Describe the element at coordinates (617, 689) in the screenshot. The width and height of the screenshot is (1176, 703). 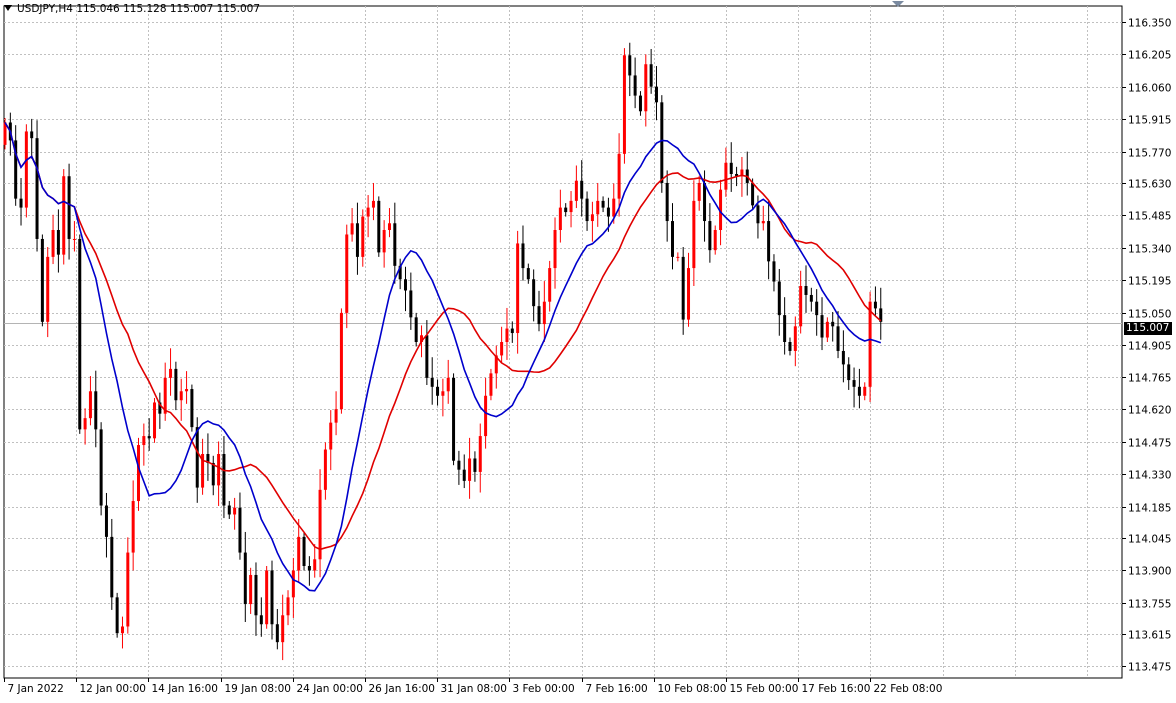
I see `time-tick-label: 7 Feb 16:00` at that location.